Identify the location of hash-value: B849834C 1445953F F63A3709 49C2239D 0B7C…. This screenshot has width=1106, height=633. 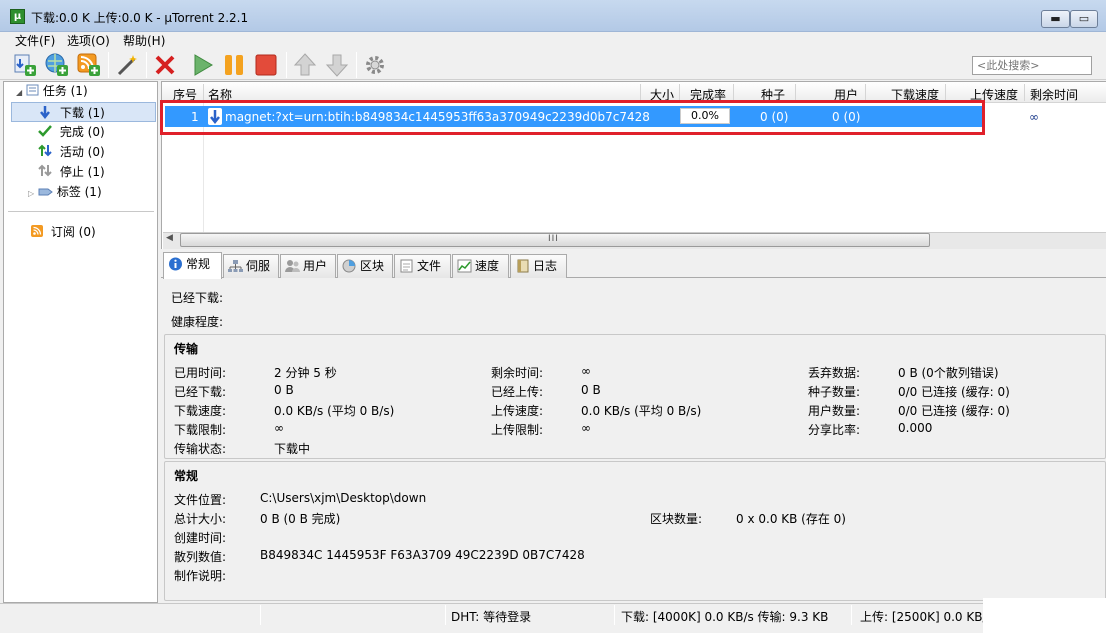
(422, 555).